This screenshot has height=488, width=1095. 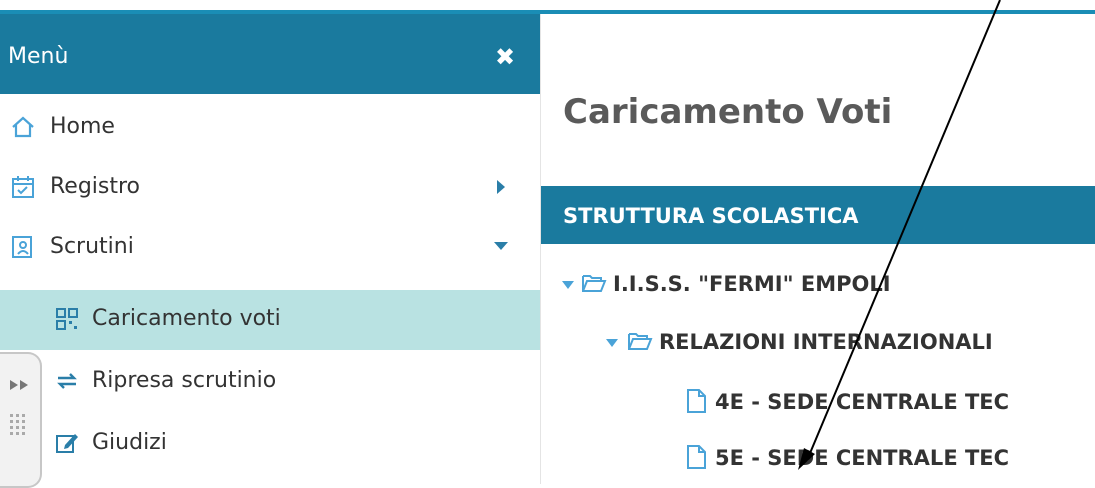 What do you see at coordinates (184, 380) in the screenshot?
I see `sidebar-item-label: Ripresa scrutinio` at bounding box center [184, 380].